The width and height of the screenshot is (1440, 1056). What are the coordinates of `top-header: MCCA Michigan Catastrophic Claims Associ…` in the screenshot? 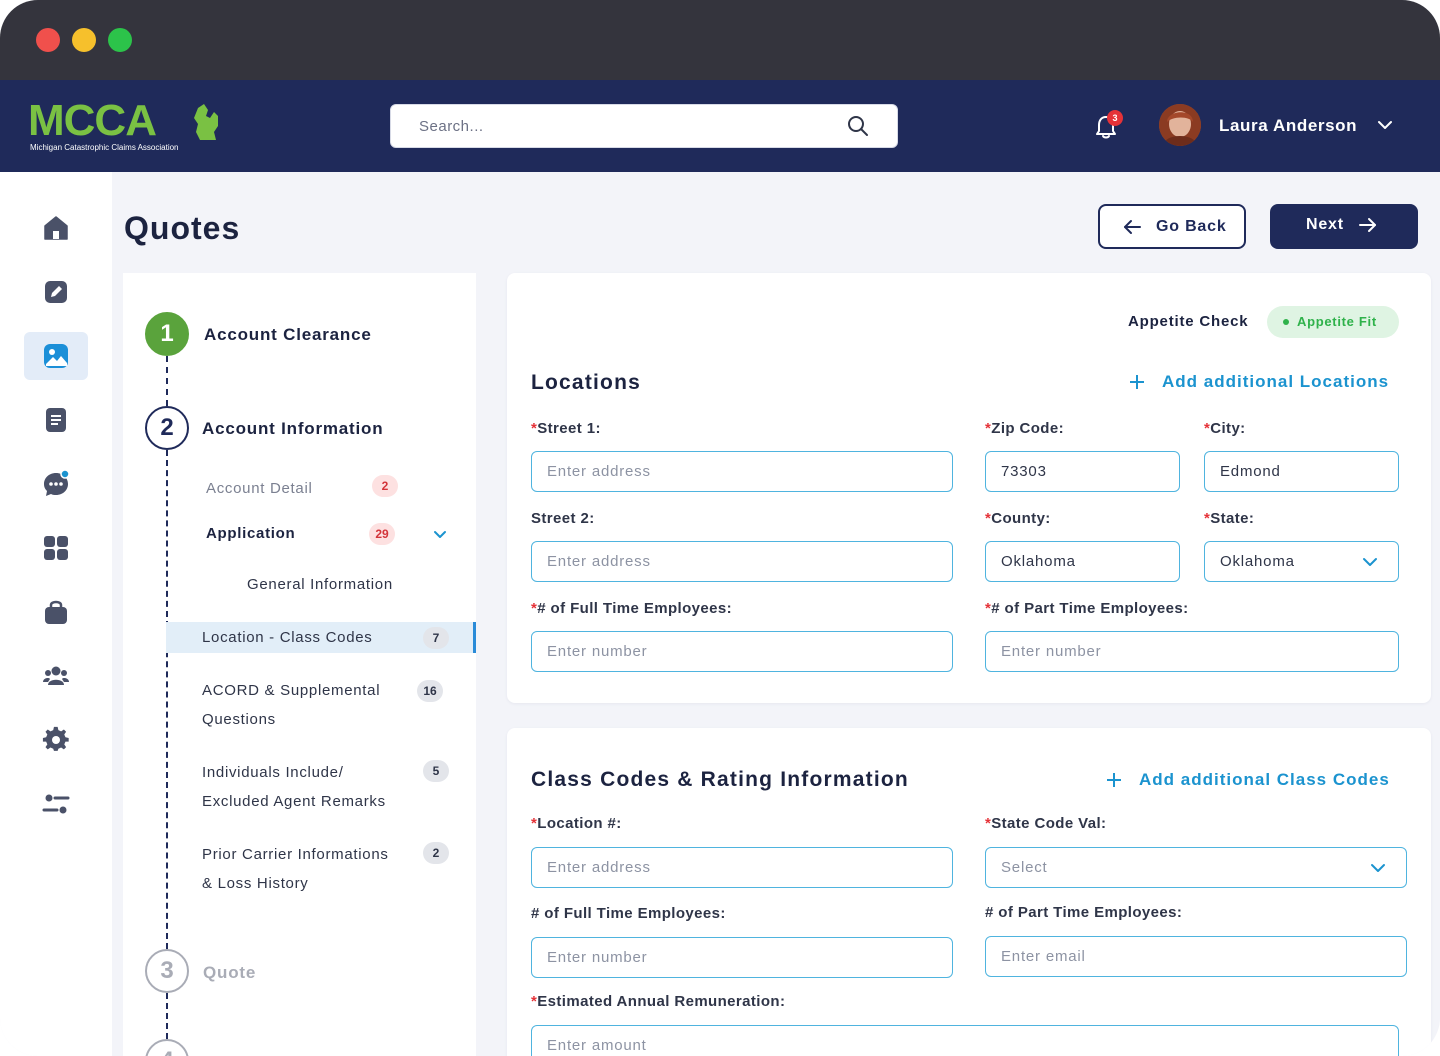 It's located at (720, 126).